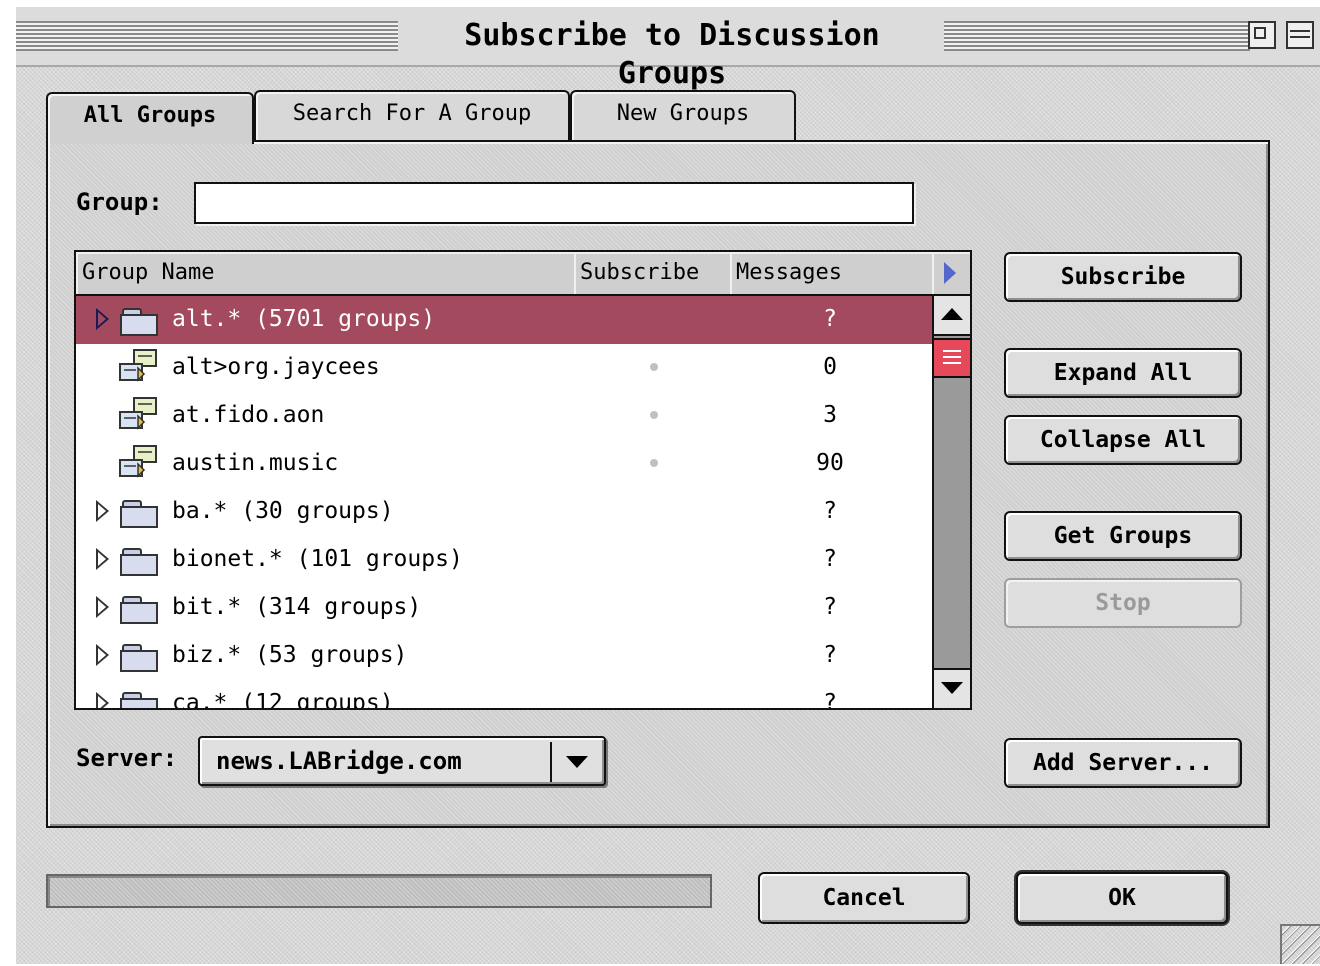  What do you see at coordinates (1123, 277) in the screenshot?
I see `subscribe-button: Subscribe` at bounding box center [1123, 277].